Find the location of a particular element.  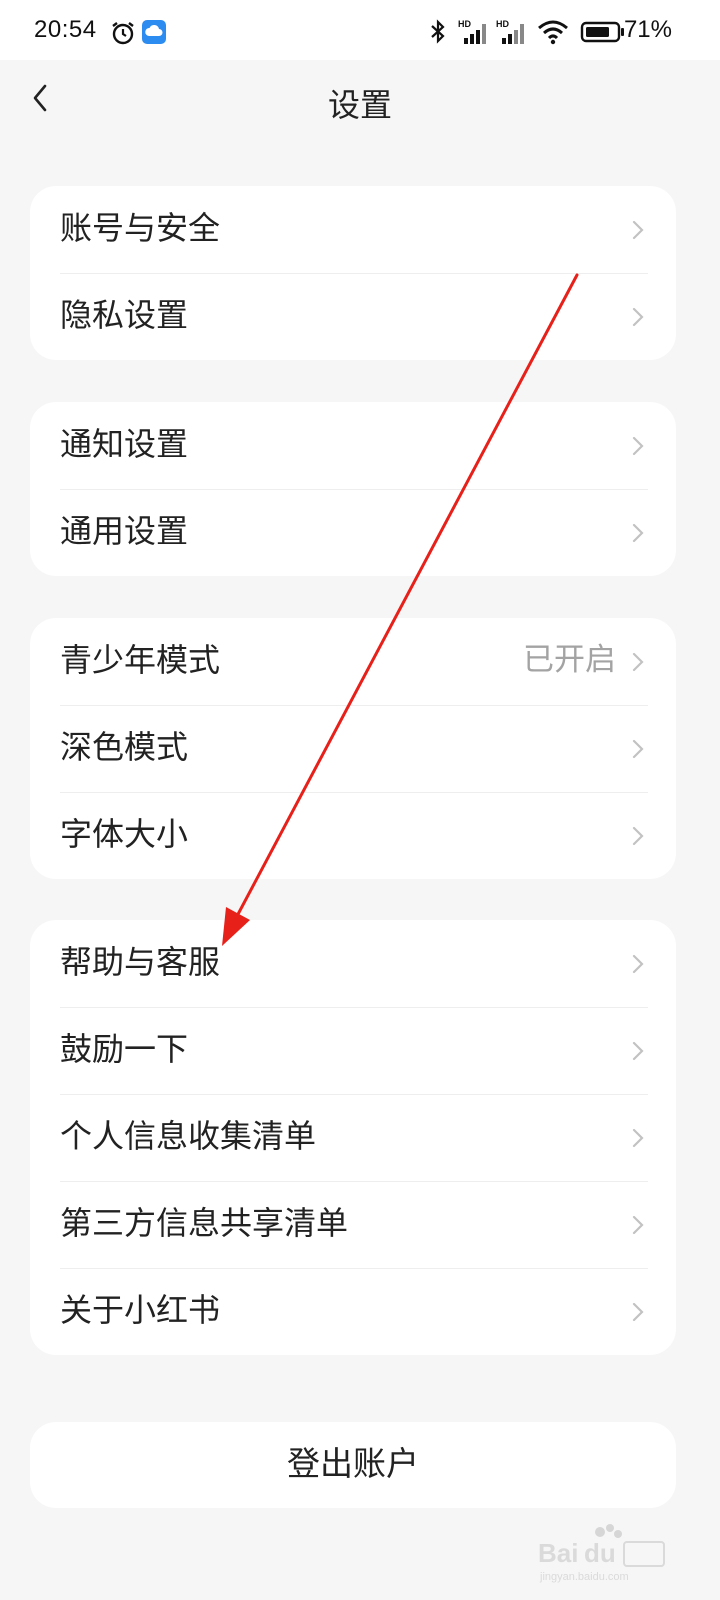

settings-row-dark-mode: 深色模式 is located at coordinates (353, 748).